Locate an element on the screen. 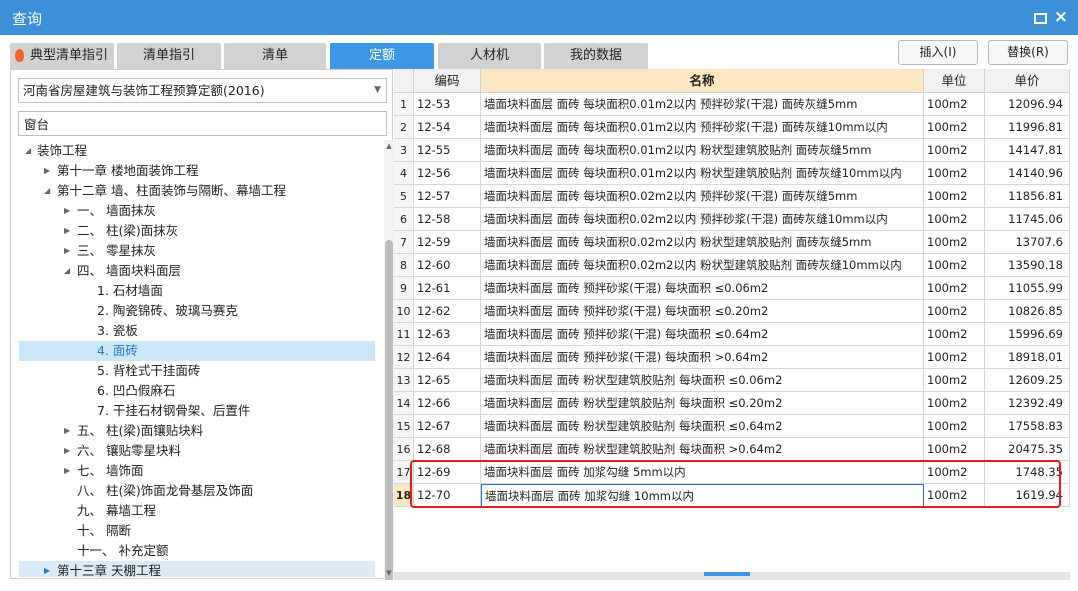  tree-node: ▶ 五、 柱(梁)面镶贴块料 is located at coordinates (197, 431).